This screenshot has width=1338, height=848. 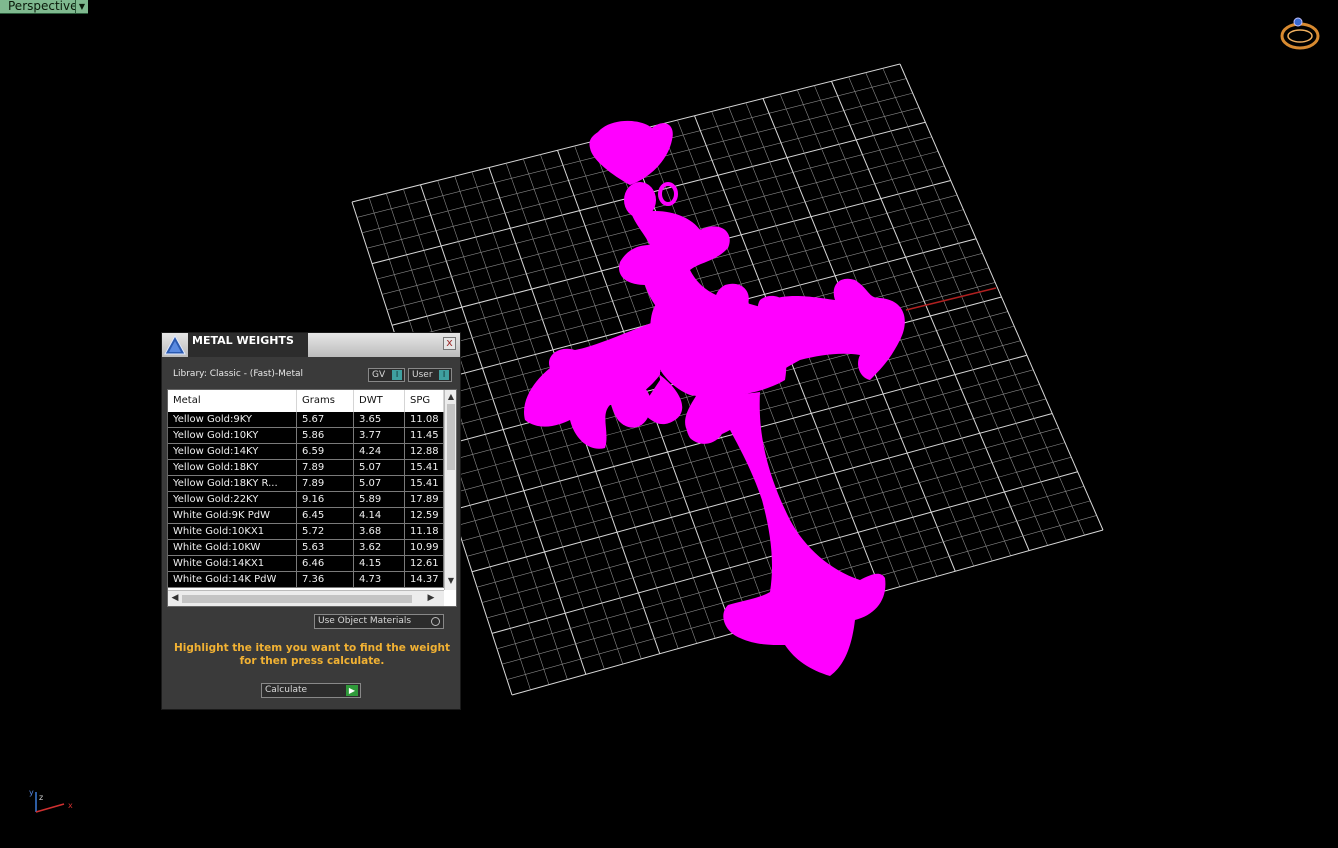 I want to click on table-row: Yellow Gold:18KY R... 7.89 5.07 15.41, so click(x=306, y=484).